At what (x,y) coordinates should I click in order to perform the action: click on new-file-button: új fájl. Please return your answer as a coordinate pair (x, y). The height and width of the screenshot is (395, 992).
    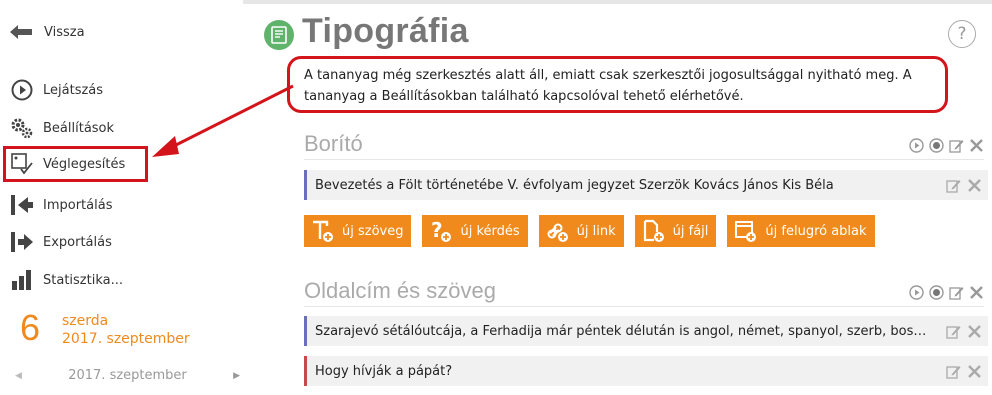
    Looking at the image, I should click on (675, 231).